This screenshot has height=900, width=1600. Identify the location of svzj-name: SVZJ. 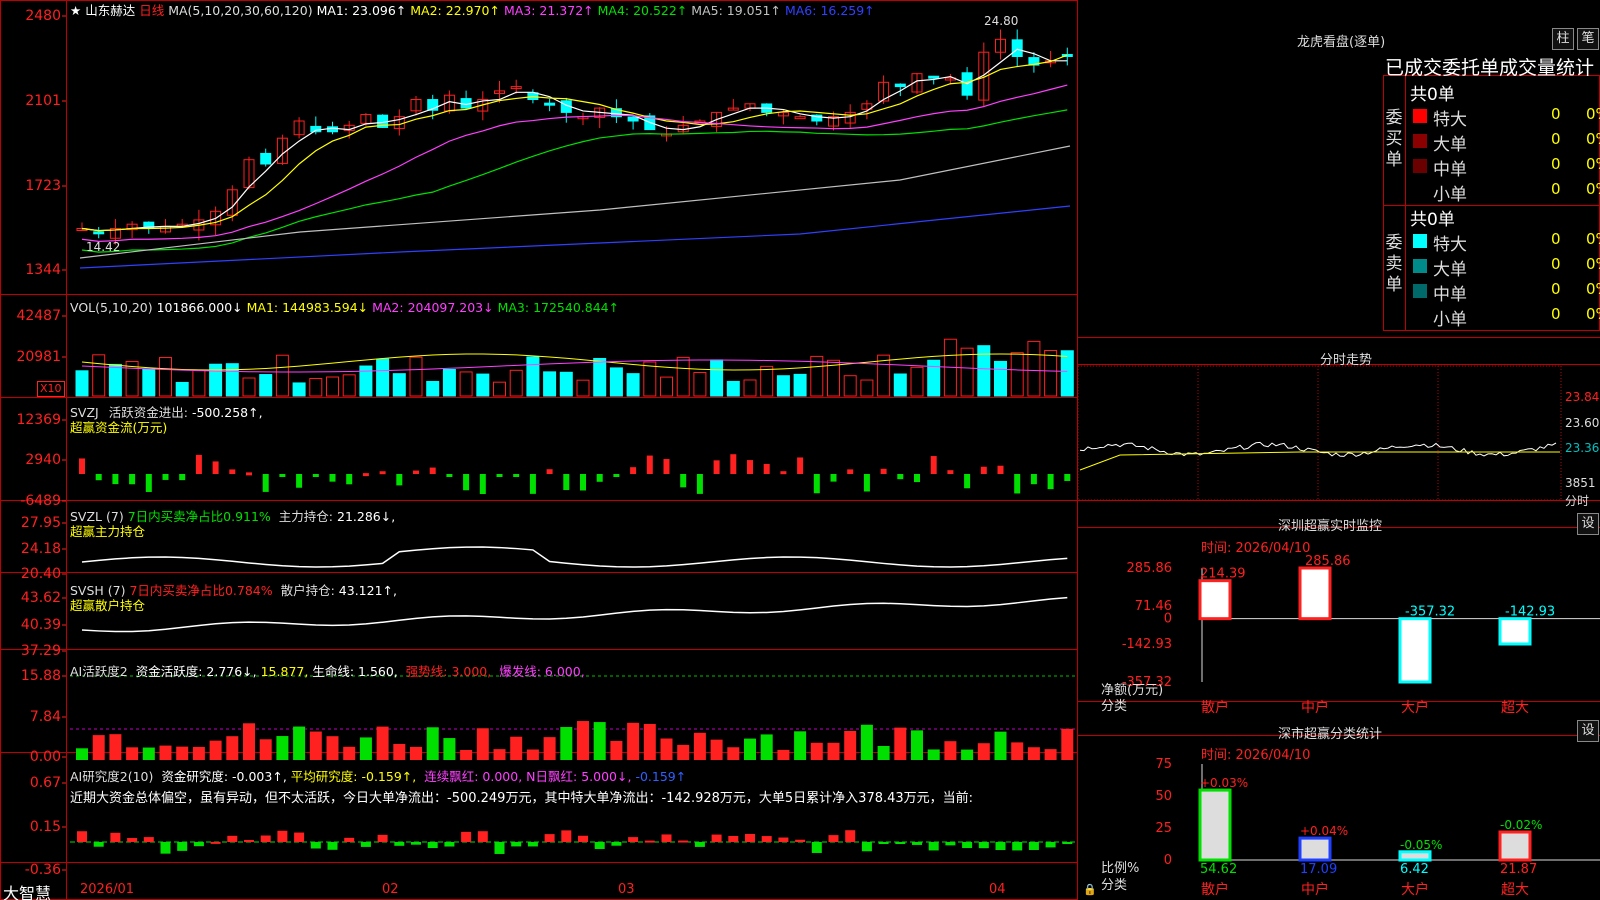
(84, 412).